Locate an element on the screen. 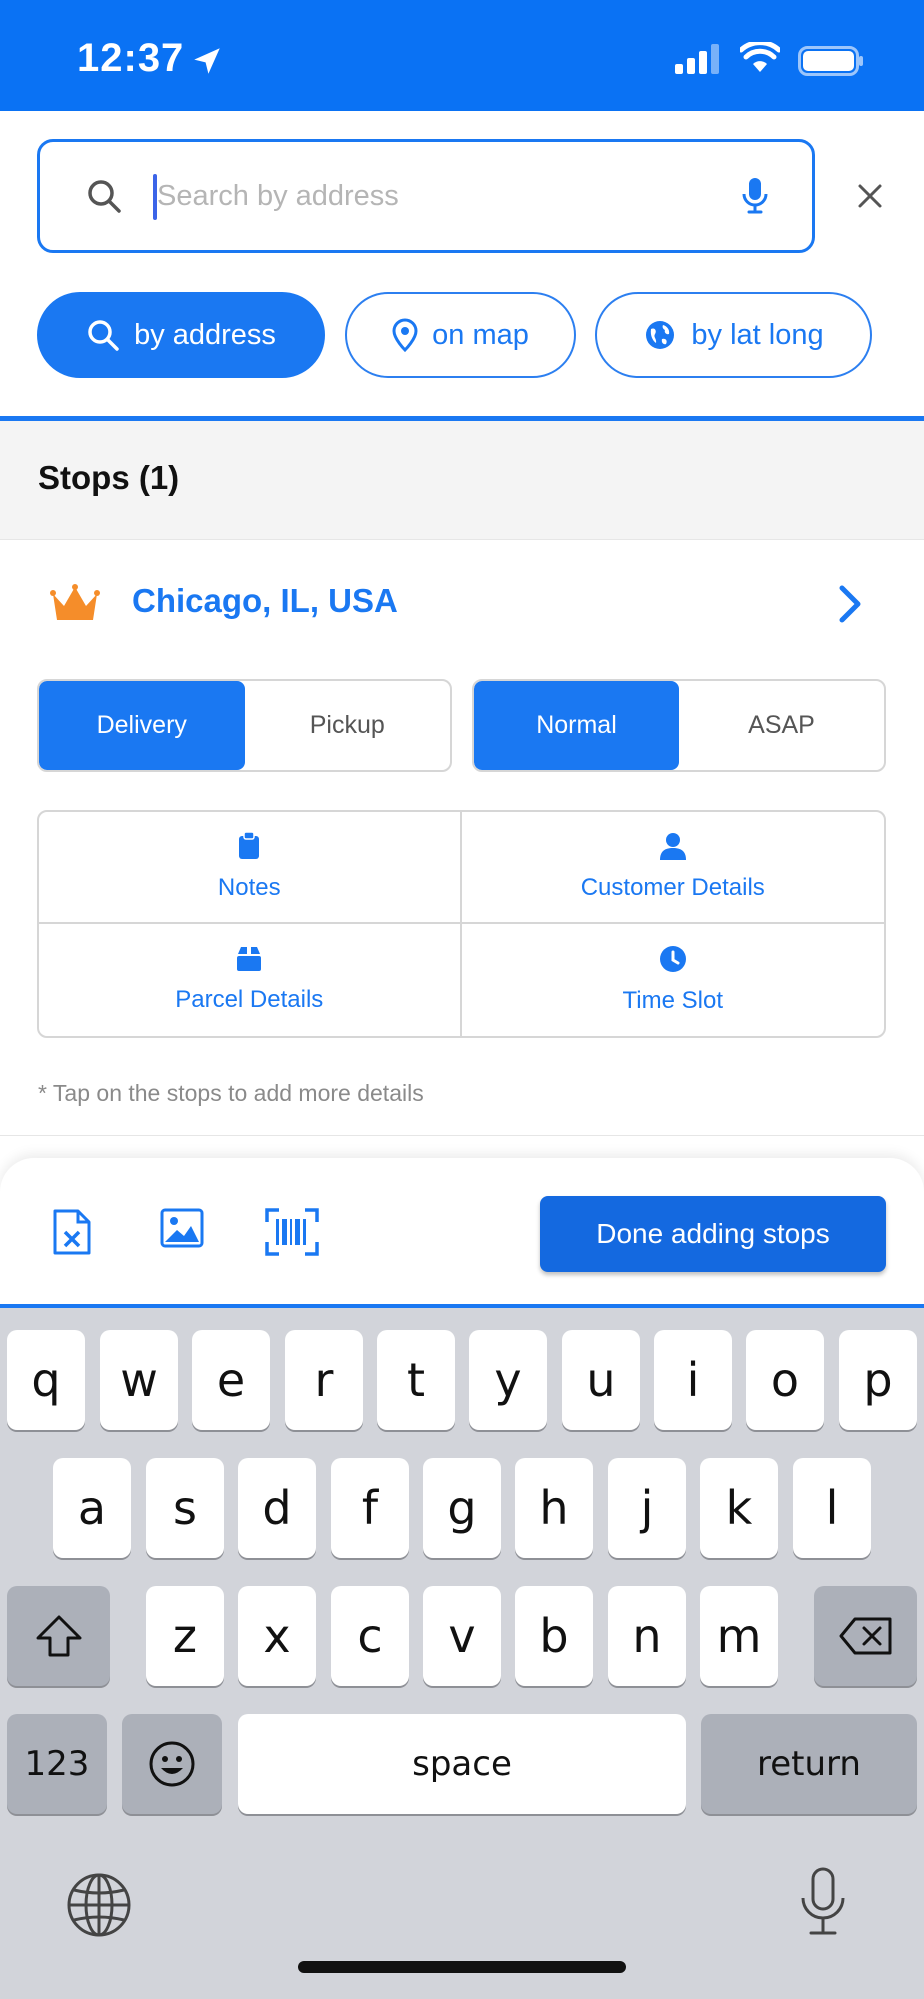 The height and width of the screenshot is (1999, 924). search-box is located at coordinates (426, 196).